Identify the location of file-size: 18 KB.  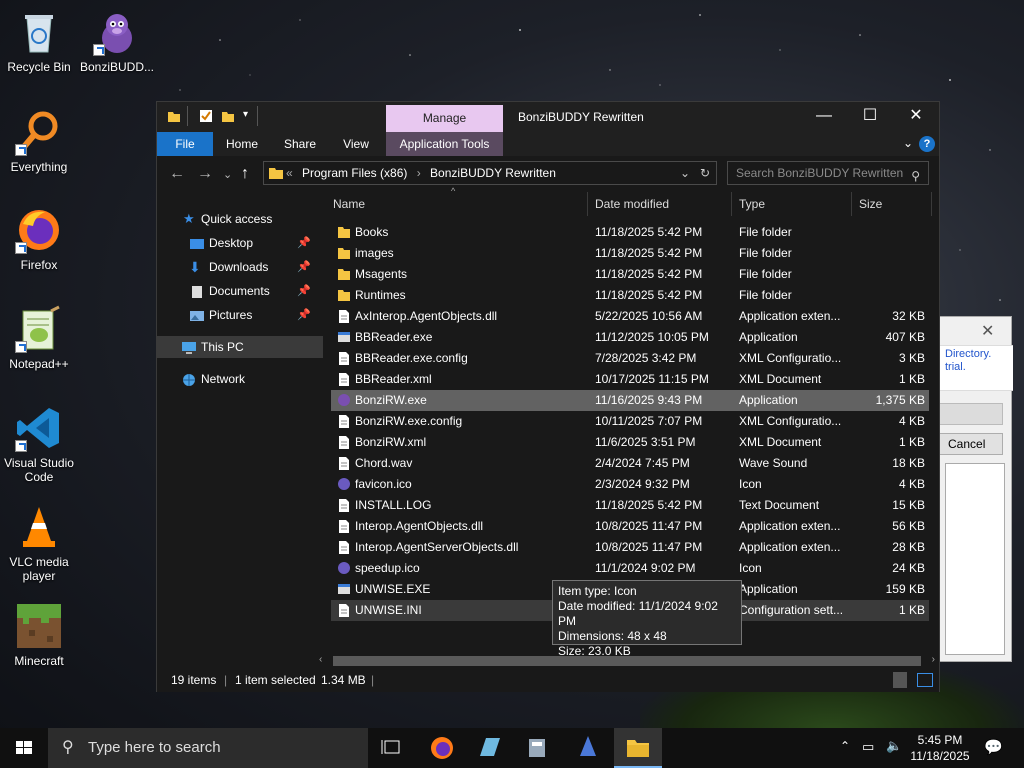
(908, 463).